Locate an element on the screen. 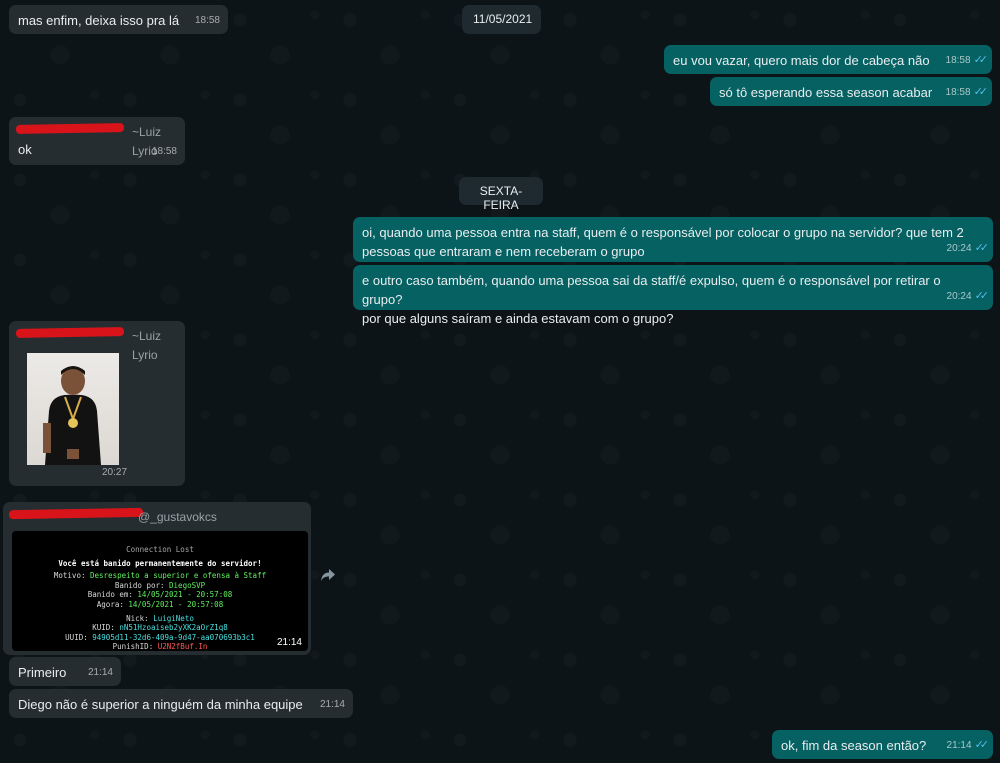 The height and width of the screenshot is (763, 1000). sender-alias: @_gustavokcs is located at coordinates (177, 517).